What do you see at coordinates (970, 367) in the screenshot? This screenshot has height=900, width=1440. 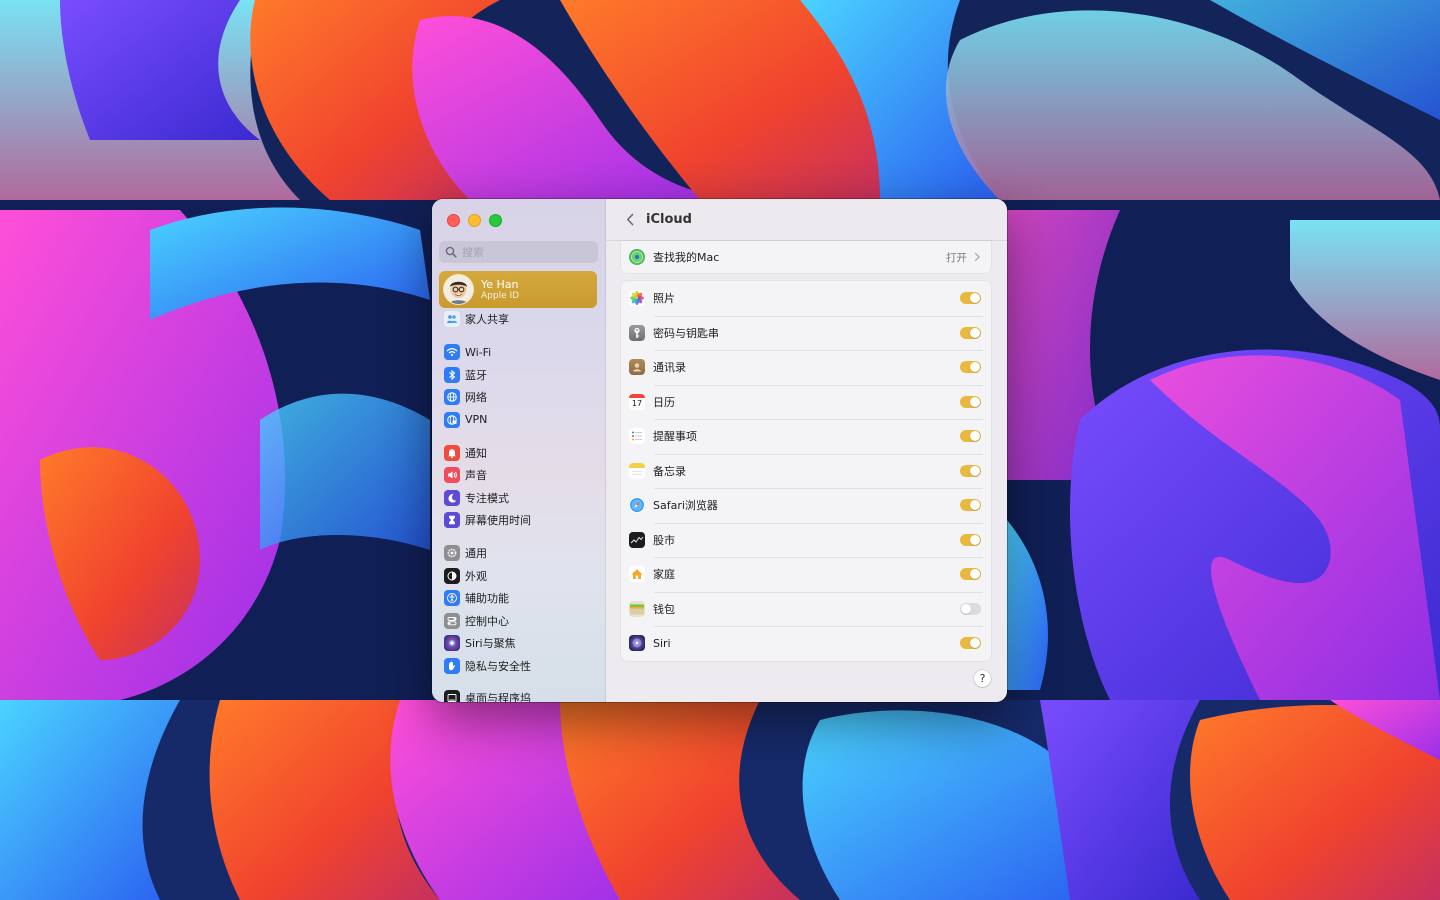 I see `contacts-toggle` at bounding box center [970, 367].